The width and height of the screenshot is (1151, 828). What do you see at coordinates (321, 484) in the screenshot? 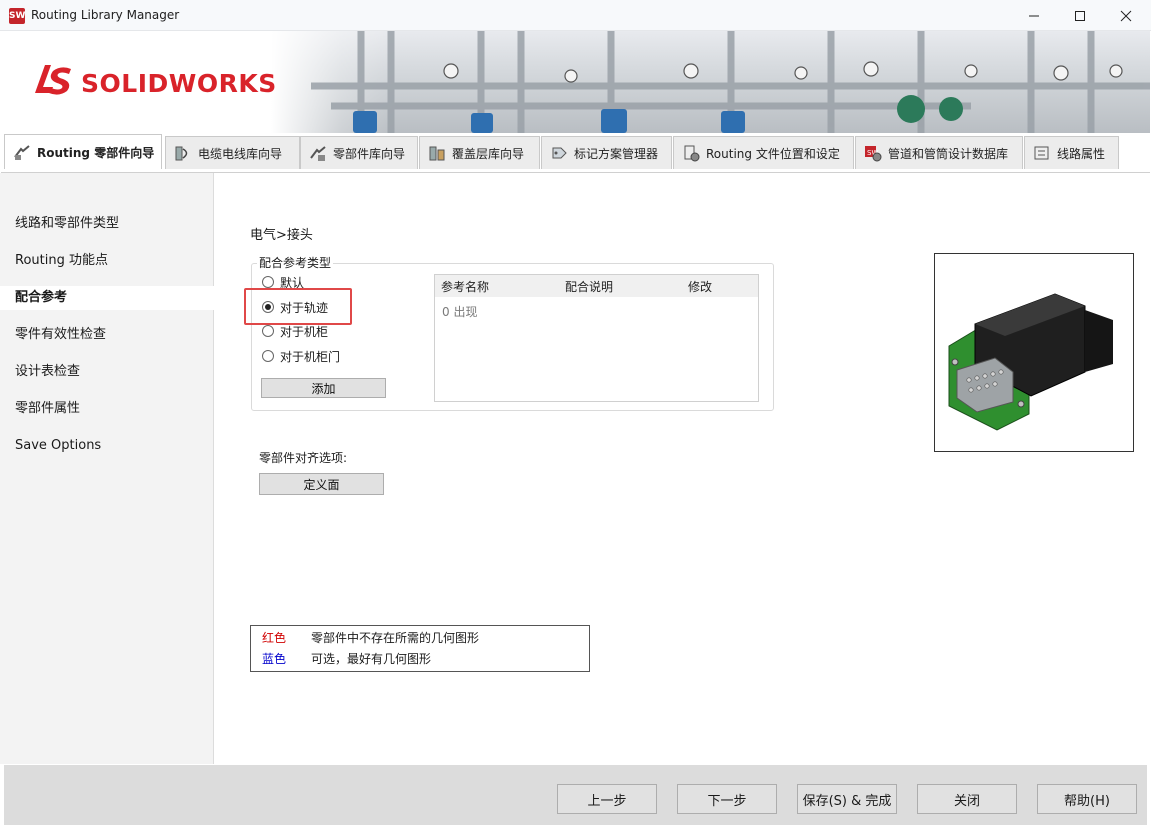
I see `define-face-button: 定义面` at bounding box center [321, 484].